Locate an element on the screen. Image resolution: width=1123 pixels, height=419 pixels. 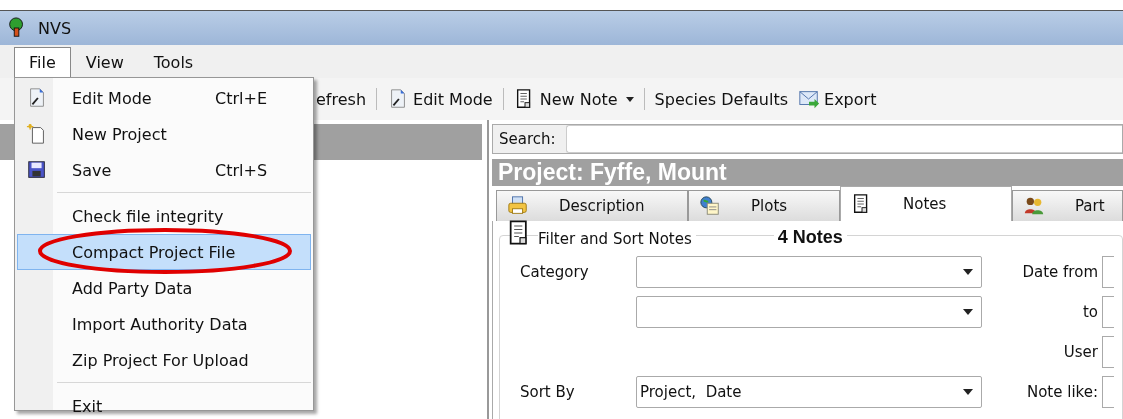
shortcut-label: Ctrl+E is located at coordinates (241, 98).